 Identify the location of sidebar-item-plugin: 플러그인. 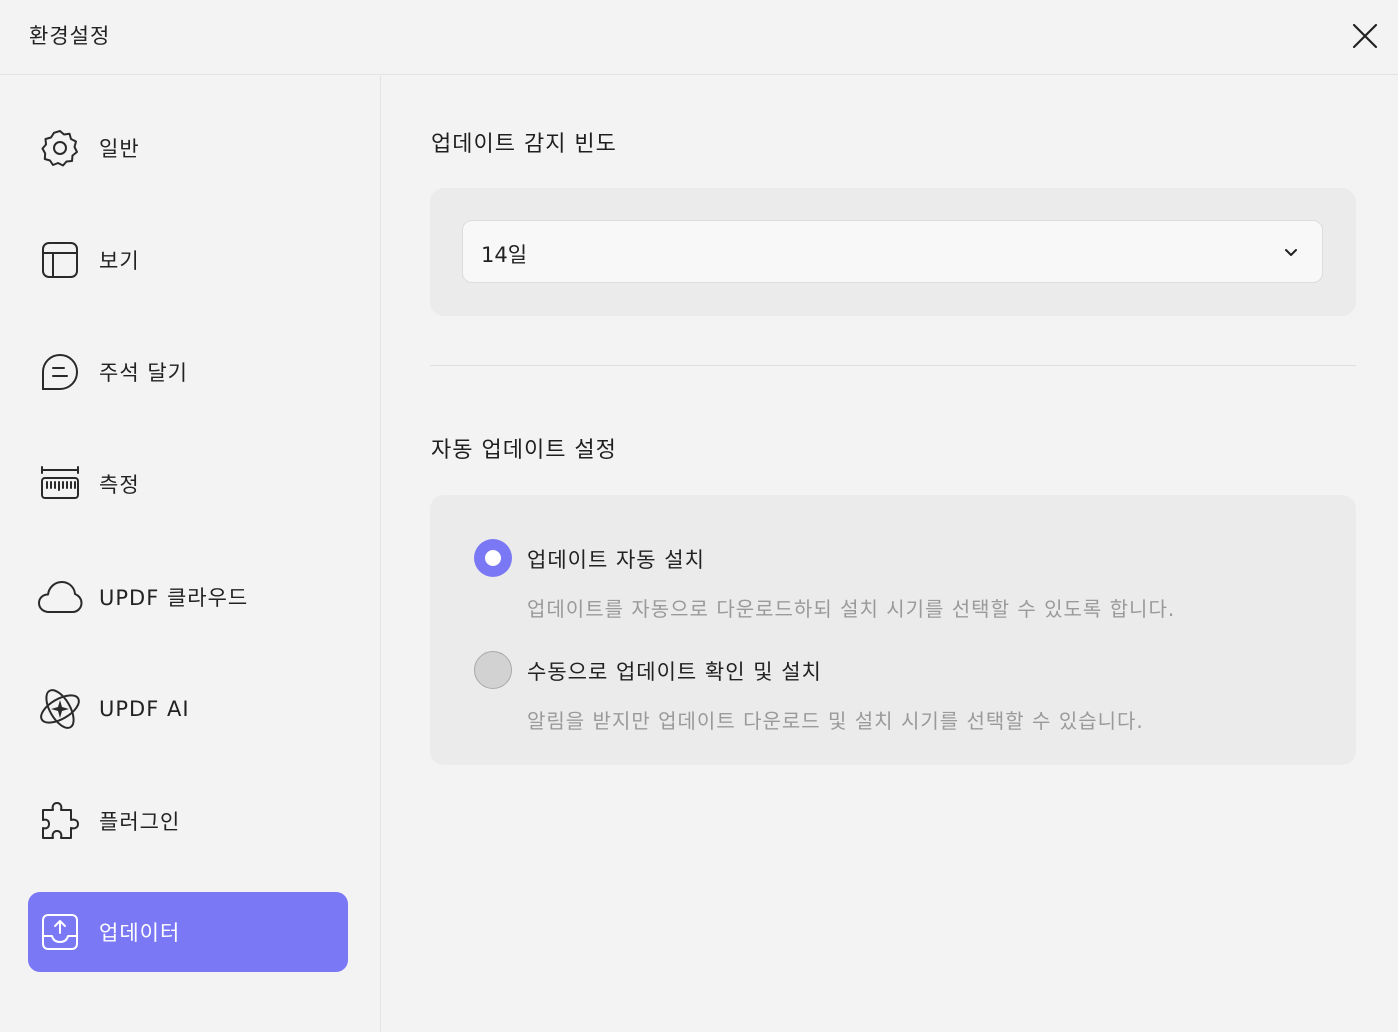
(188, 821).